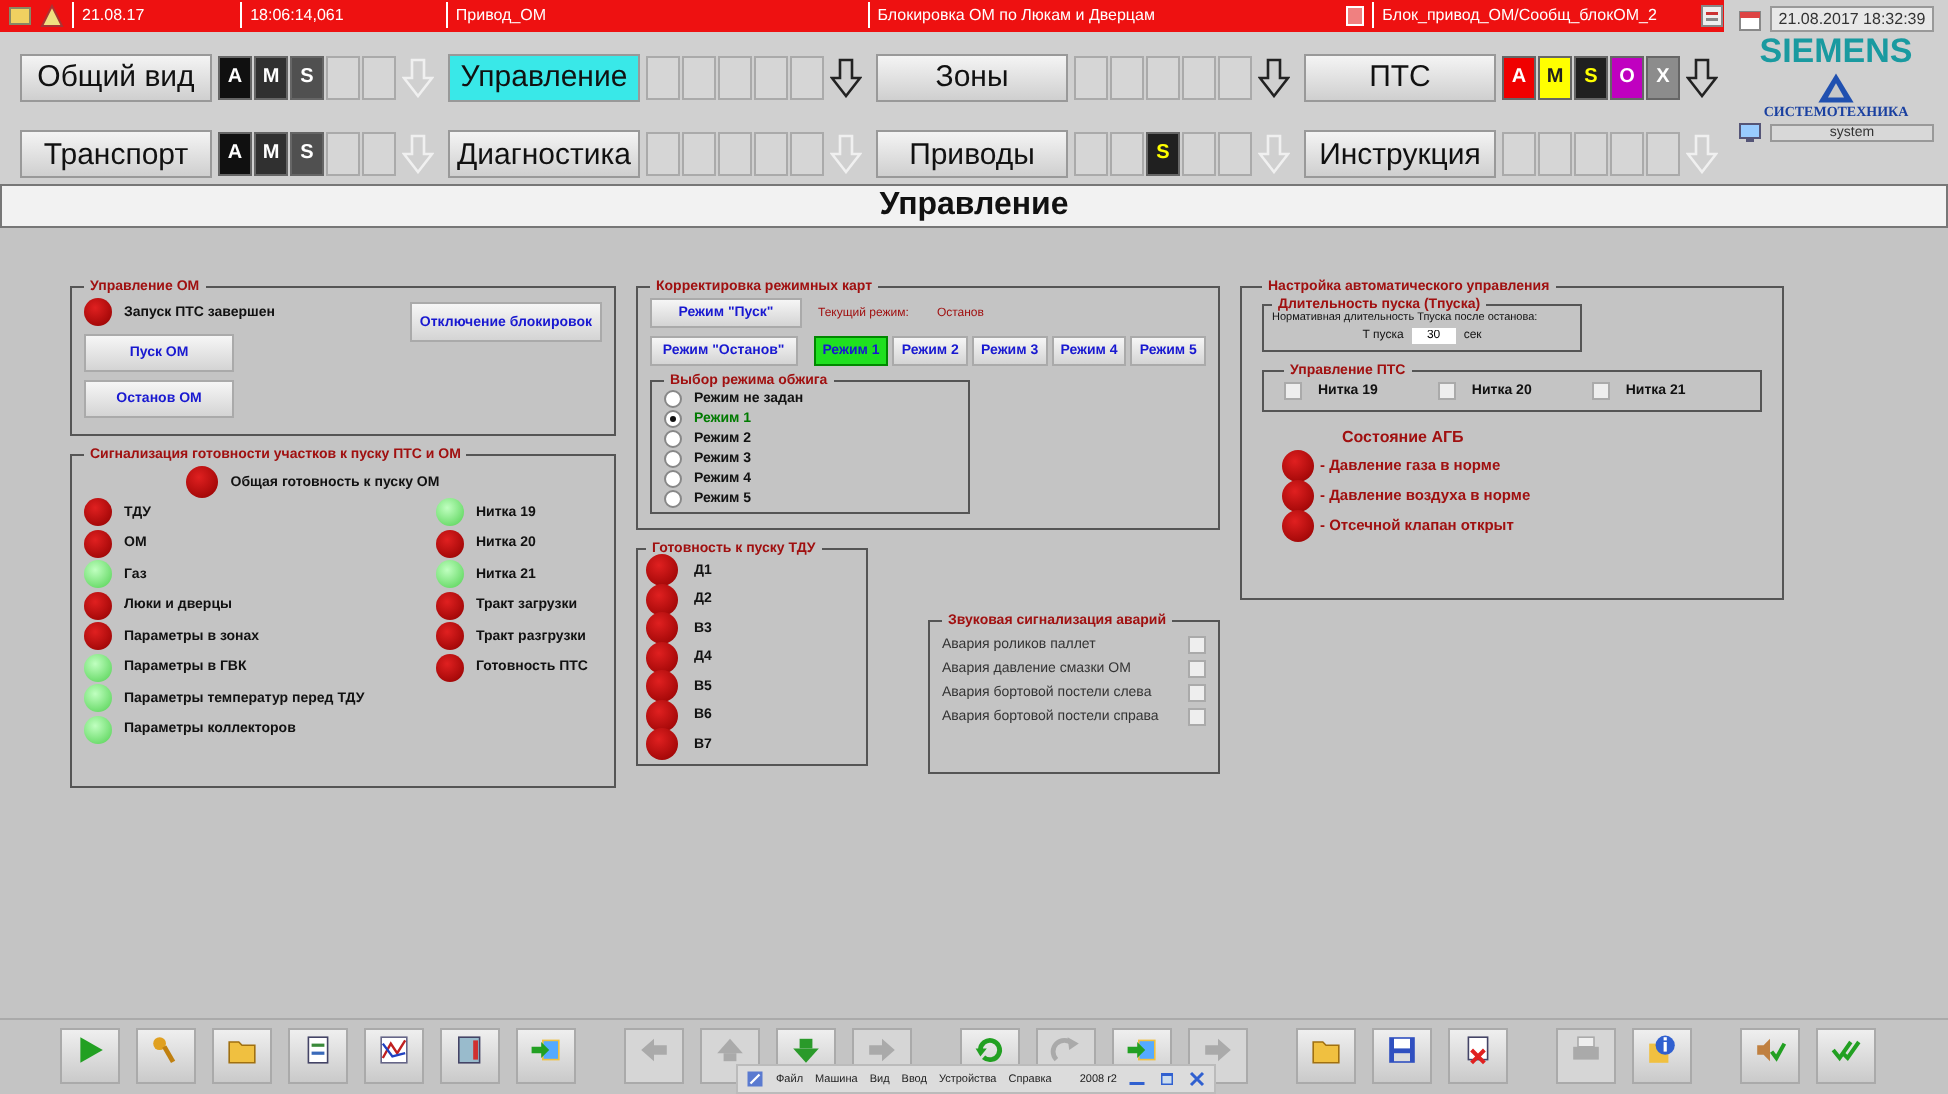 The width and height of the screenshot is (1948, 1094). I want to click on nav-tab: Инструкция, so click(1400, 154).